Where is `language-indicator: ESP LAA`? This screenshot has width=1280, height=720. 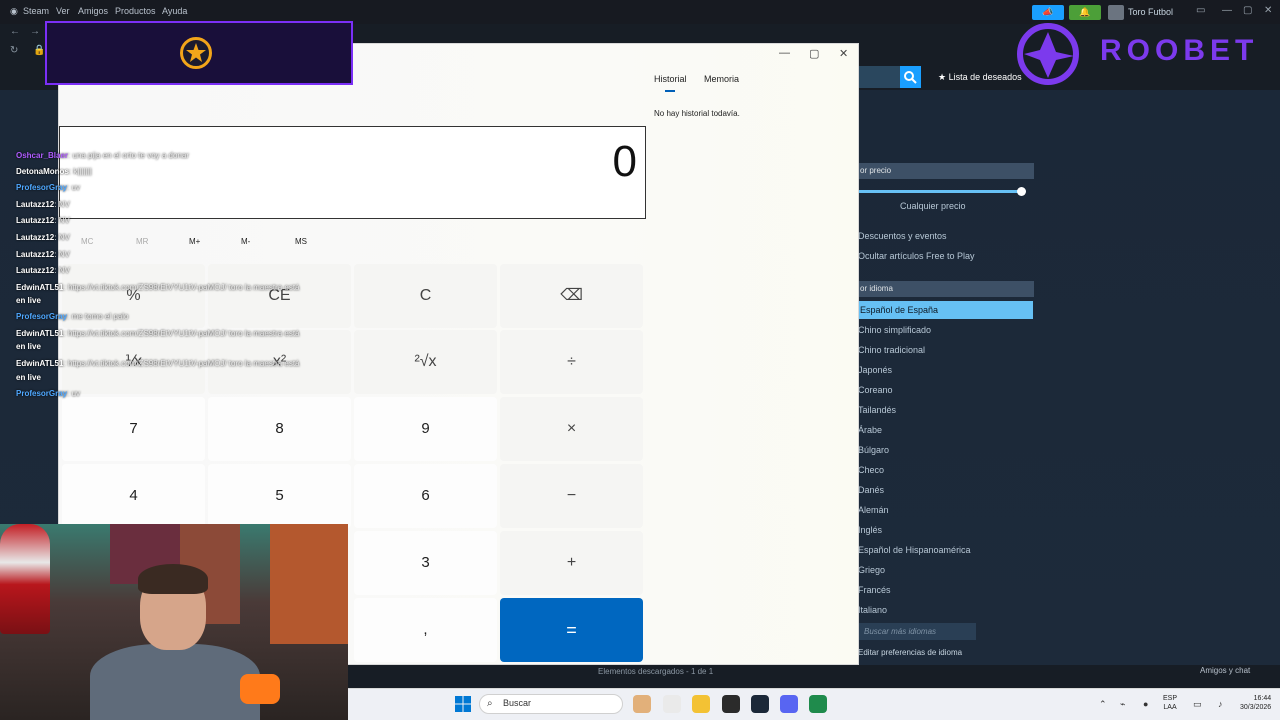
language-indicator: ESP LAA is located at coordinates (1170, 703).